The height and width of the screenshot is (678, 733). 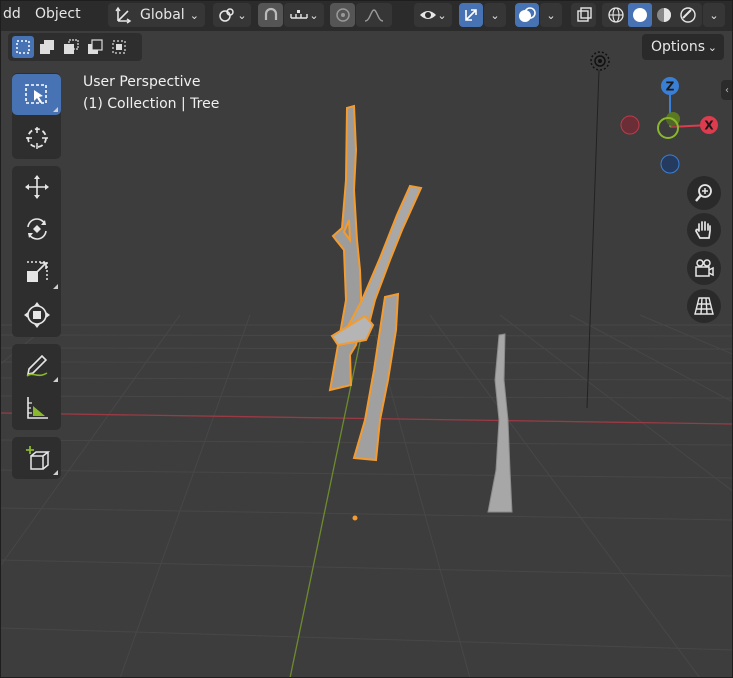 I want to click on grid-icon, so click(x=704, y=306).